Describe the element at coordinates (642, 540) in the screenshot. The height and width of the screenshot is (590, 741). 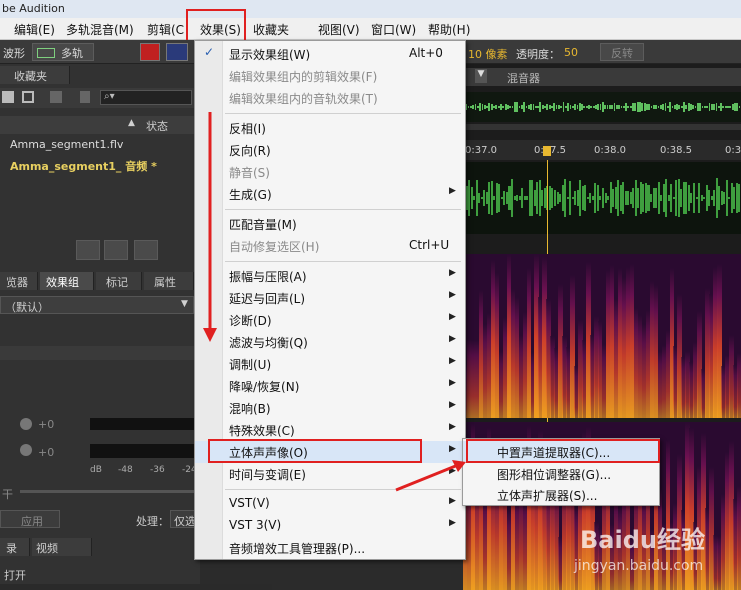
I see `watermark-brand: Baidu经验` at that location.